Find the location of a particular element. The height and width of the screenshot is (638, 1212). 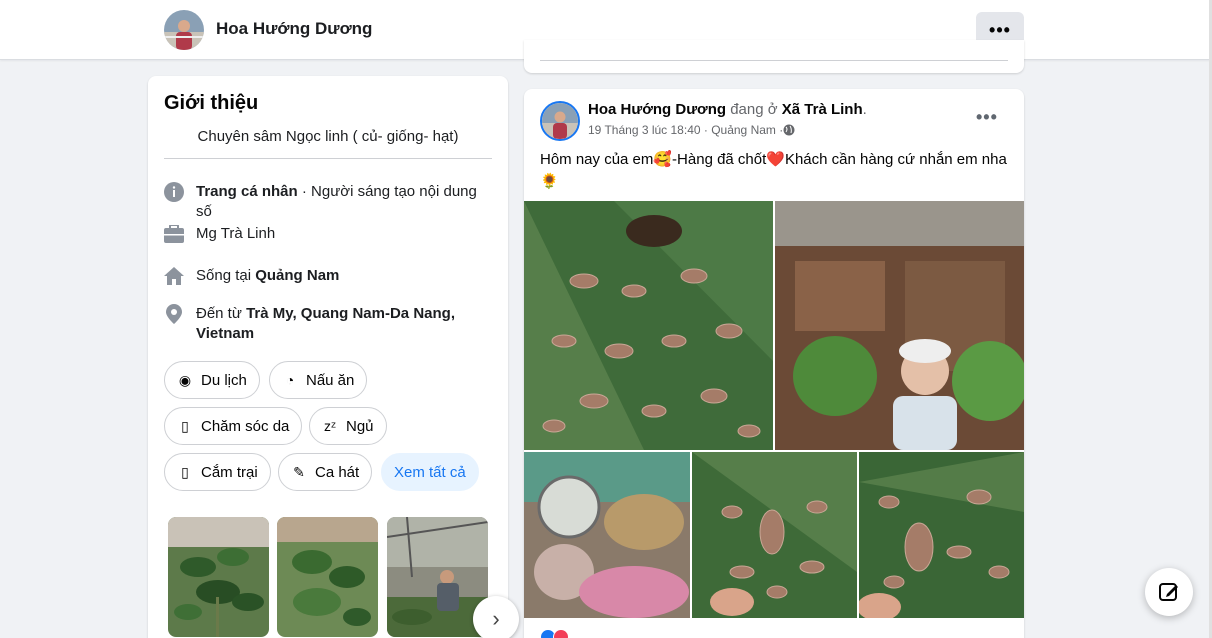

from-prefix: Đến từ is located at coordinates (221, 313).